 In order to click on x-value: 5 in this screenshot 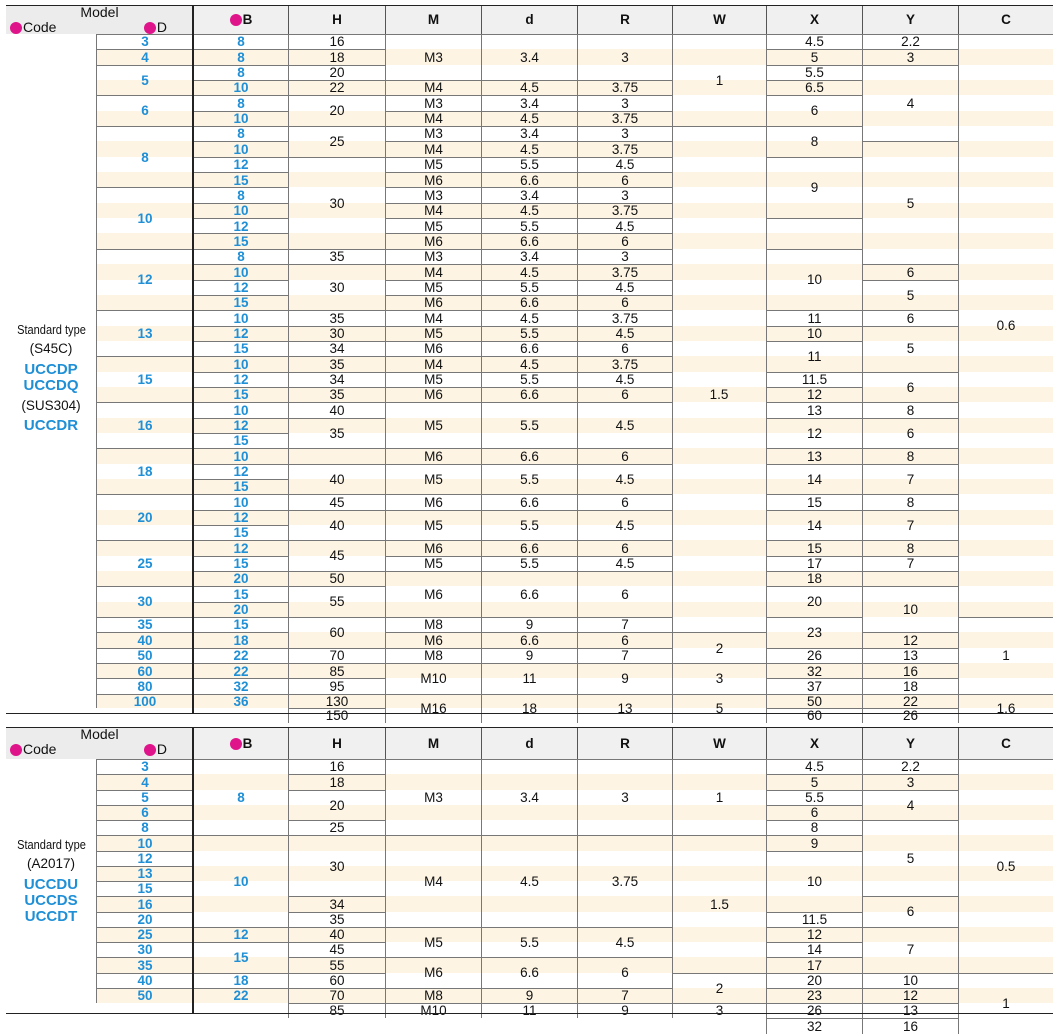, I will do `click(814, 57)`.